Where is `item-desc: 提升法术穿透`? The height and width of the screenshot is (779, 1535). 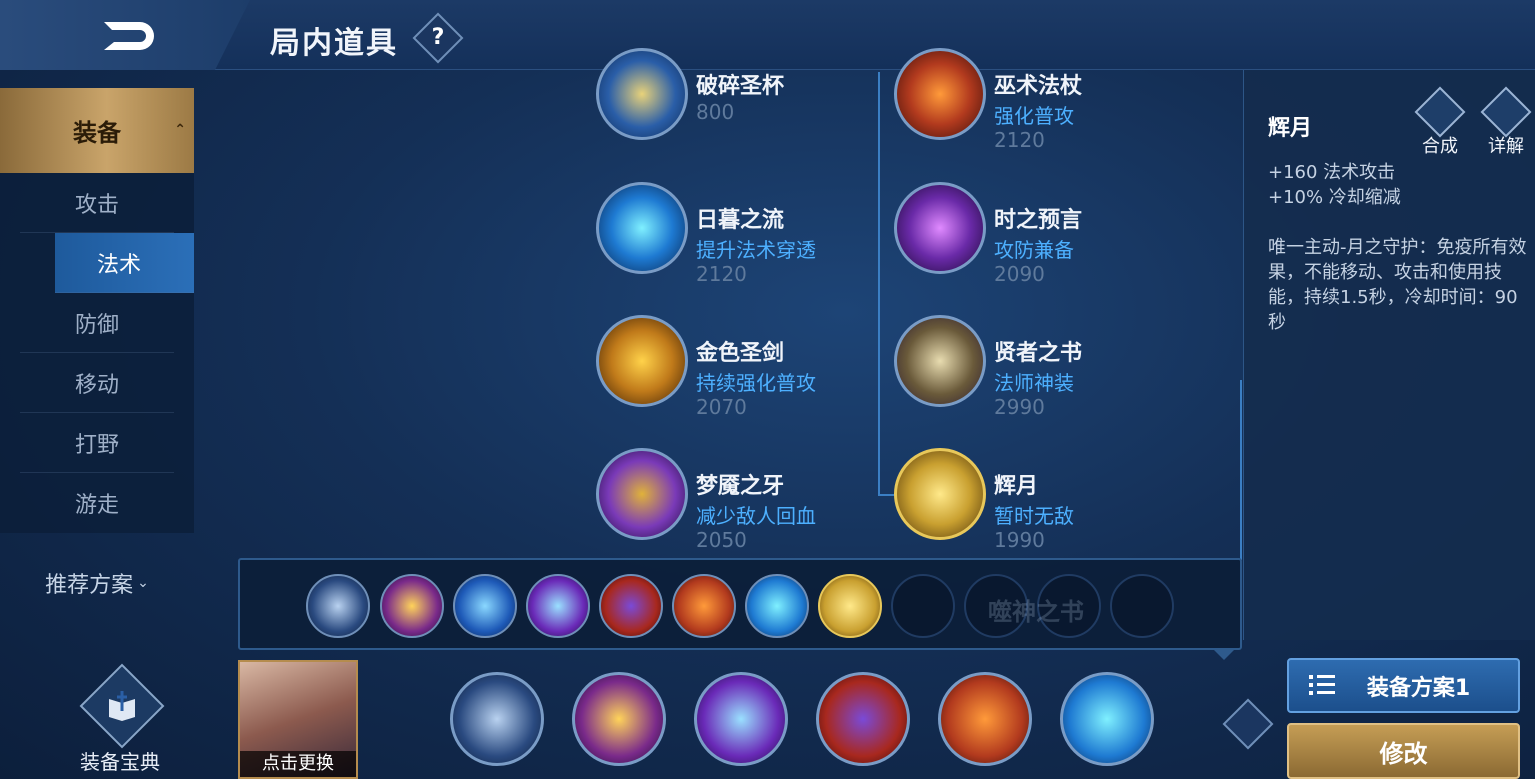
item-desc: 提升法术穿透 is located at coordinates (756, 250).